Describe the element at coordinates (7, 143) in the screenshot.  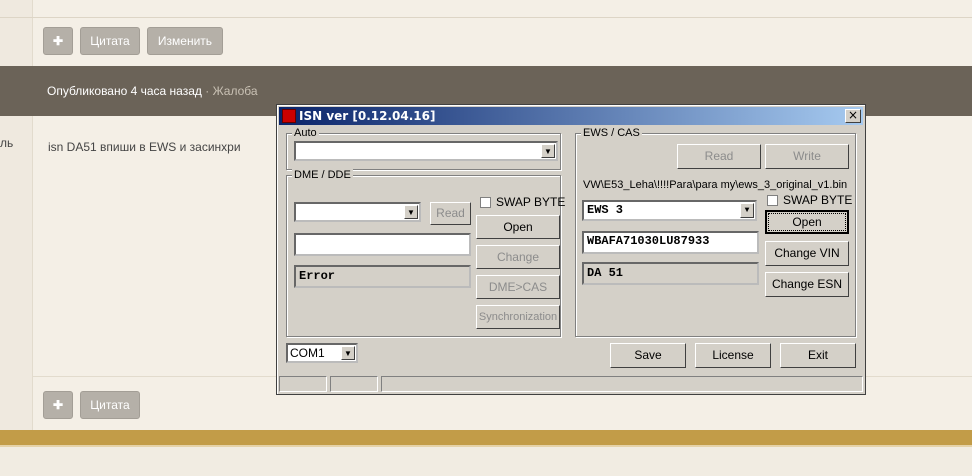
I see `gutter-text: ль` at that location.